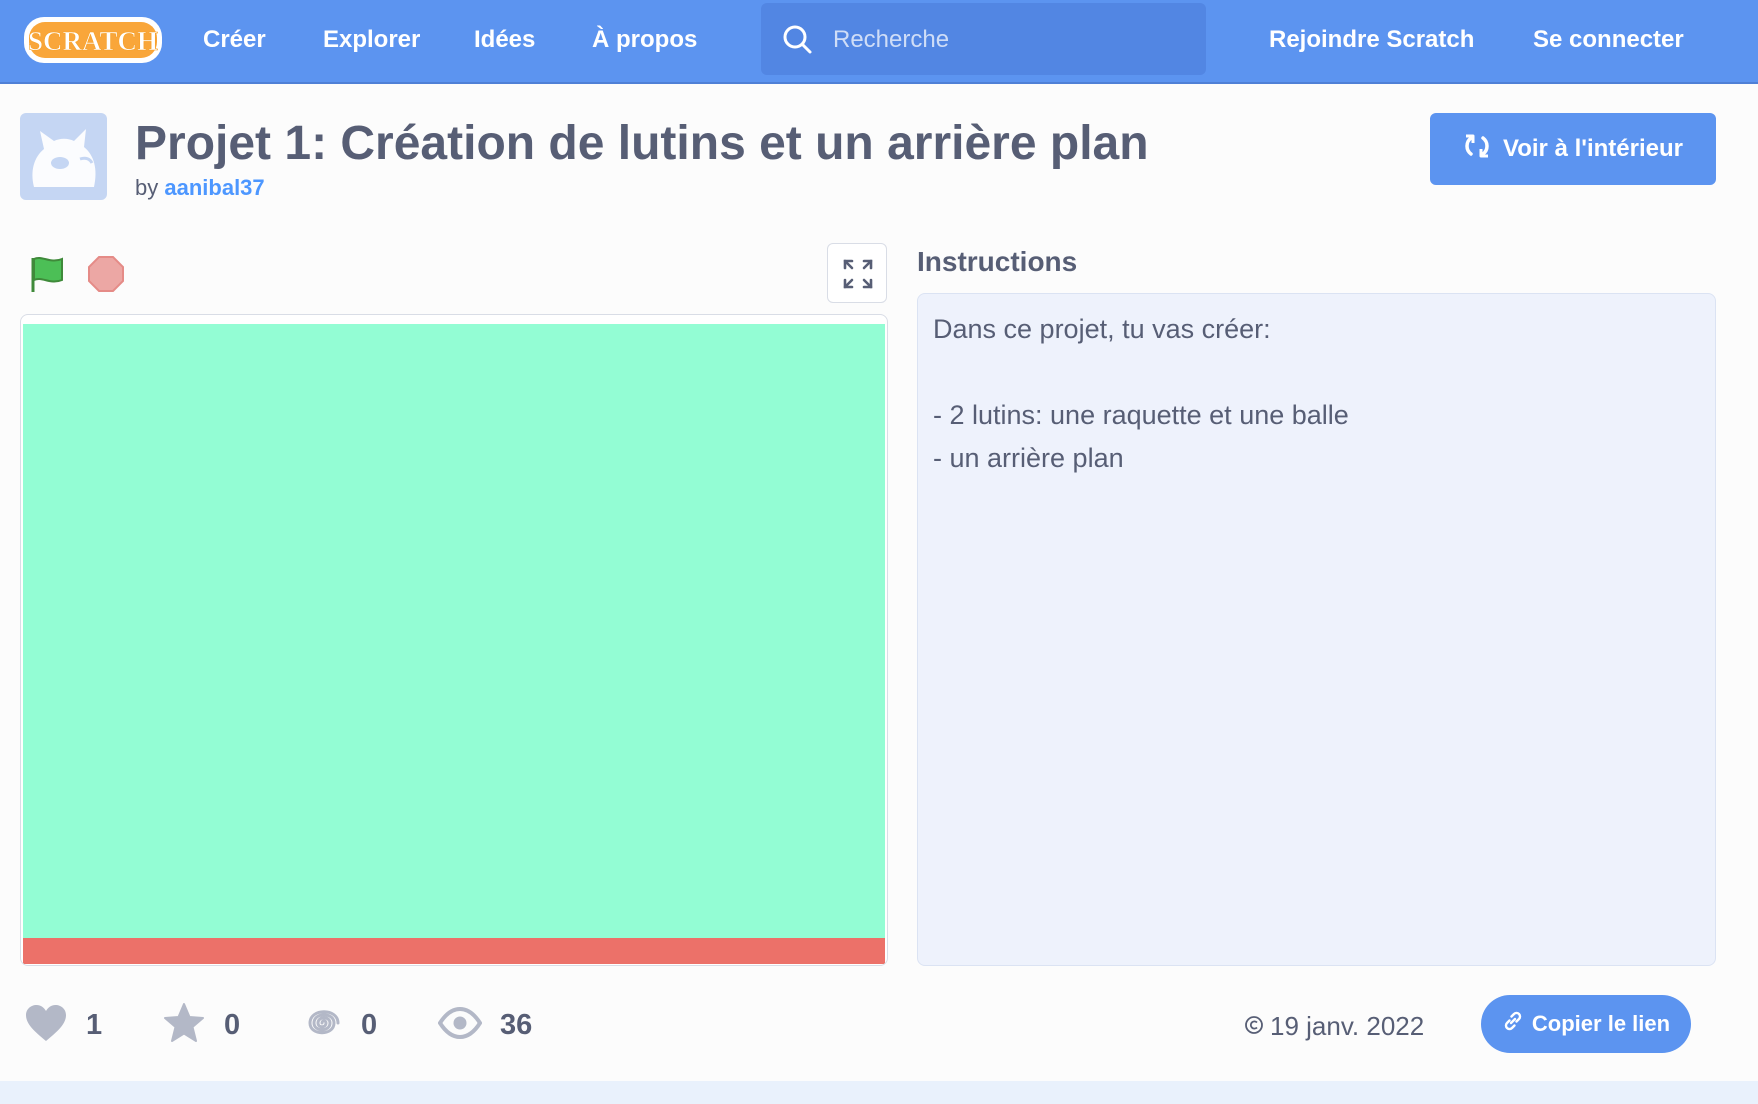  What do you see at coordinates (46, 1025) in the screenshot?
I see `heart-icon` at bounding box center [46, 1025].